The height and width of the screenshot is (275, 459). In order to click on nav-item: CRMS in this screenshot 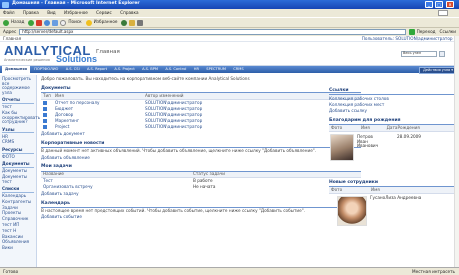, I will do `click(18, 142)`.